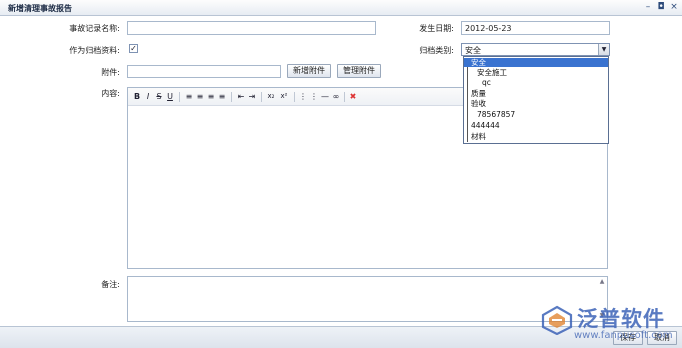  Describe the element at coordinates (251, 28) in the screenshot. I see `record-name-input` at that location.